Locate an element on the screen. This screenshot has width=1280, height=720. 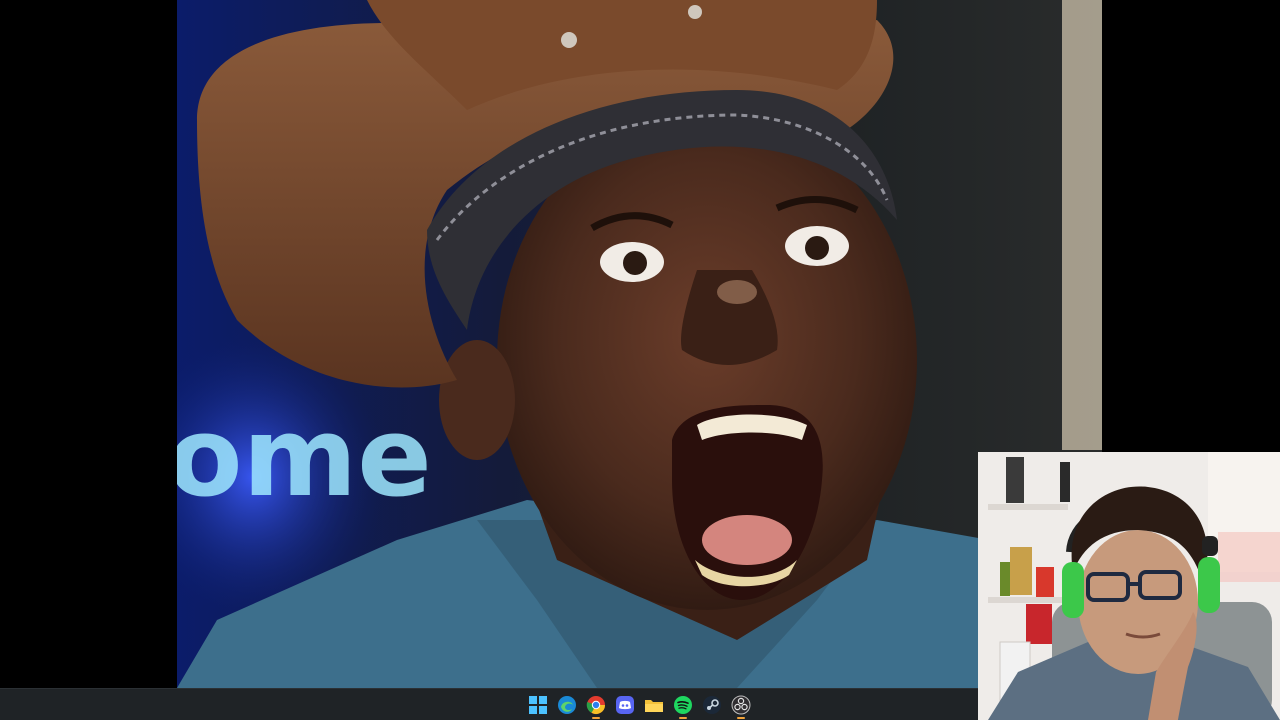
webcam-feed is located at coordinates (1129, 586).